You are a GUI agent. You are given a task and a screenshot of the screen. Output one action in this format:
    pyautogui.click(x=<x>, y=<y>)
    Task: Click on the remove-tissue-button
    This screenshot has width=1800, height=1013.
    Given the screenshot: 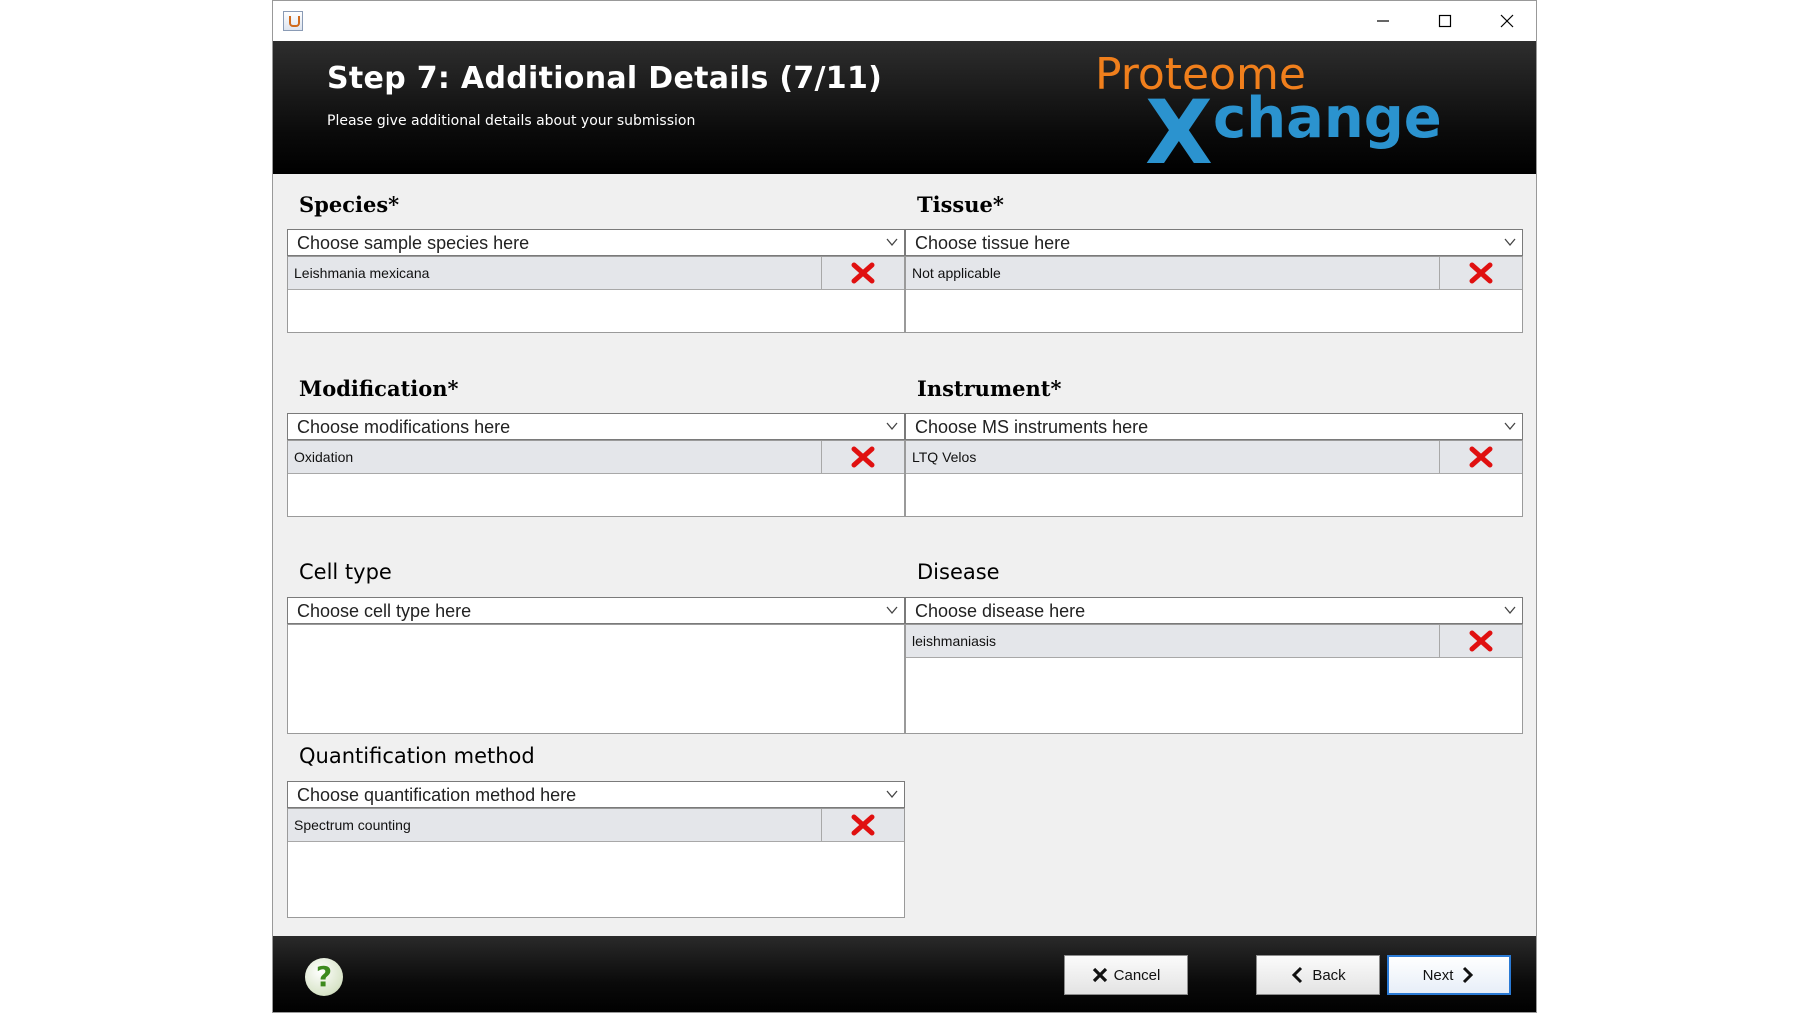 What is the action you would take?
    pyautogui.click(x=1480, y=273)
    